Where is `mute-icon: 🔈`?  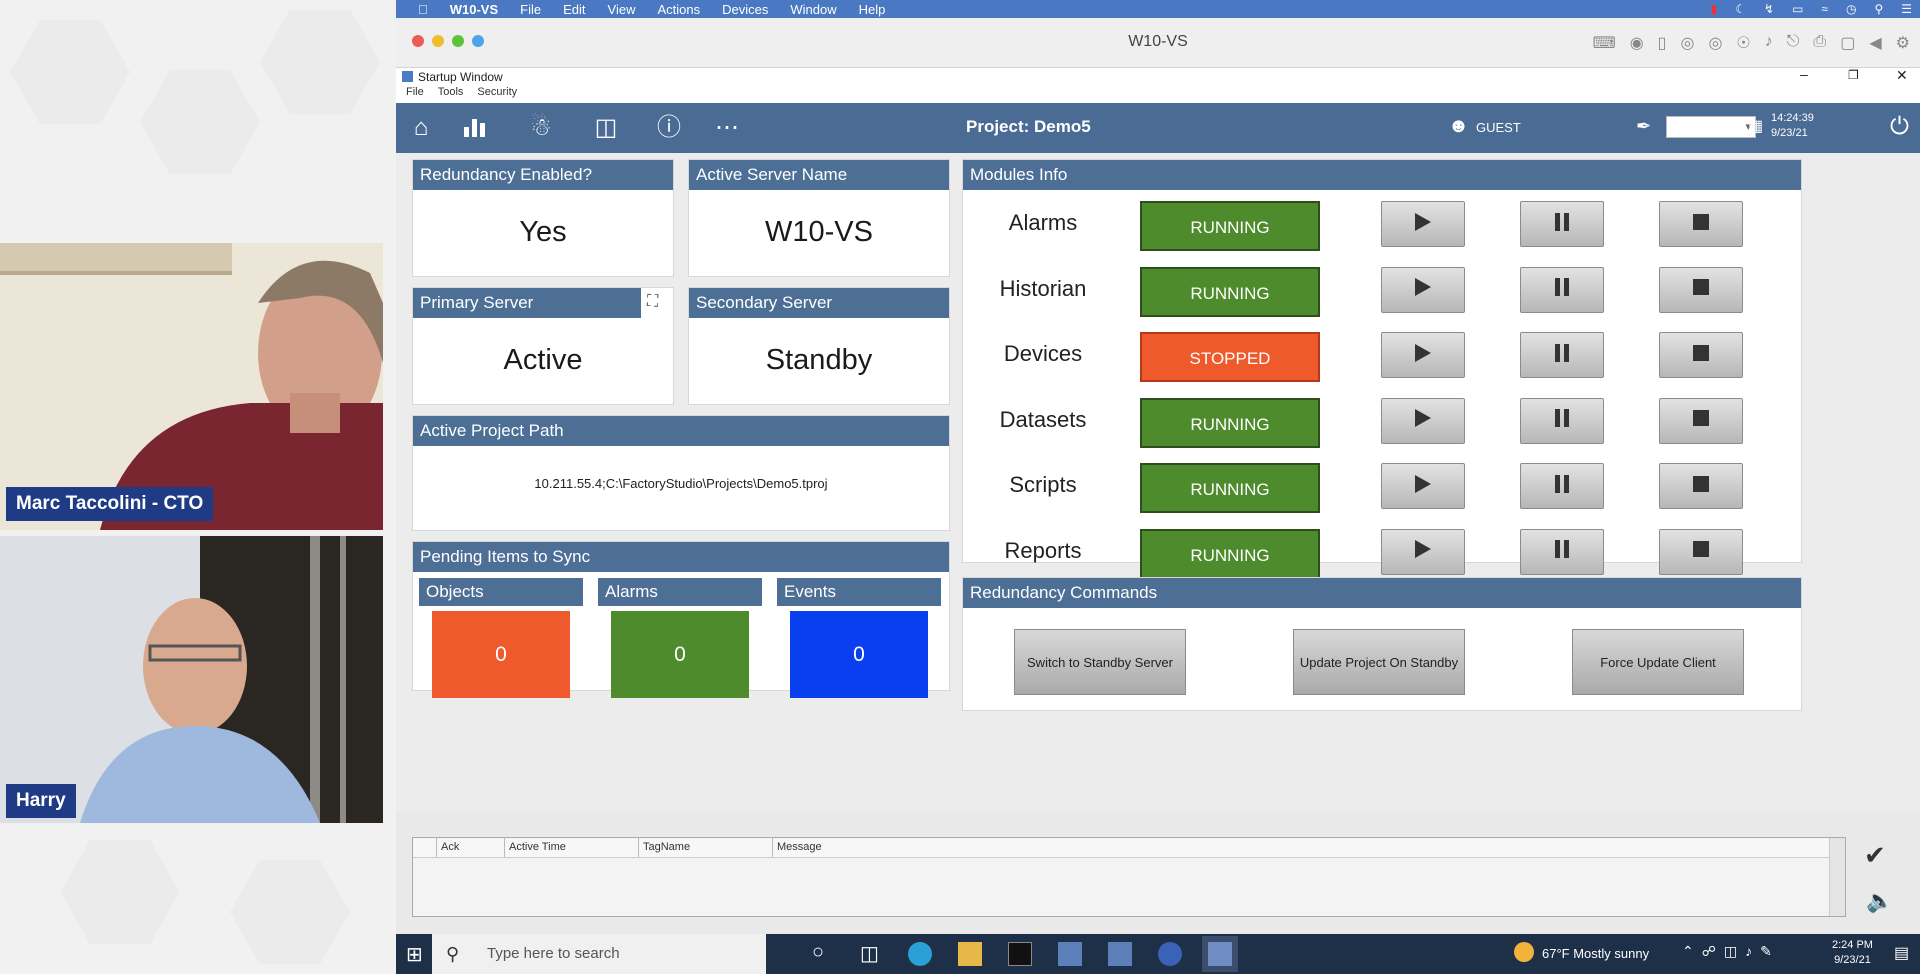 mute-icon: 🔈 is located at coordinates (1879, 901).